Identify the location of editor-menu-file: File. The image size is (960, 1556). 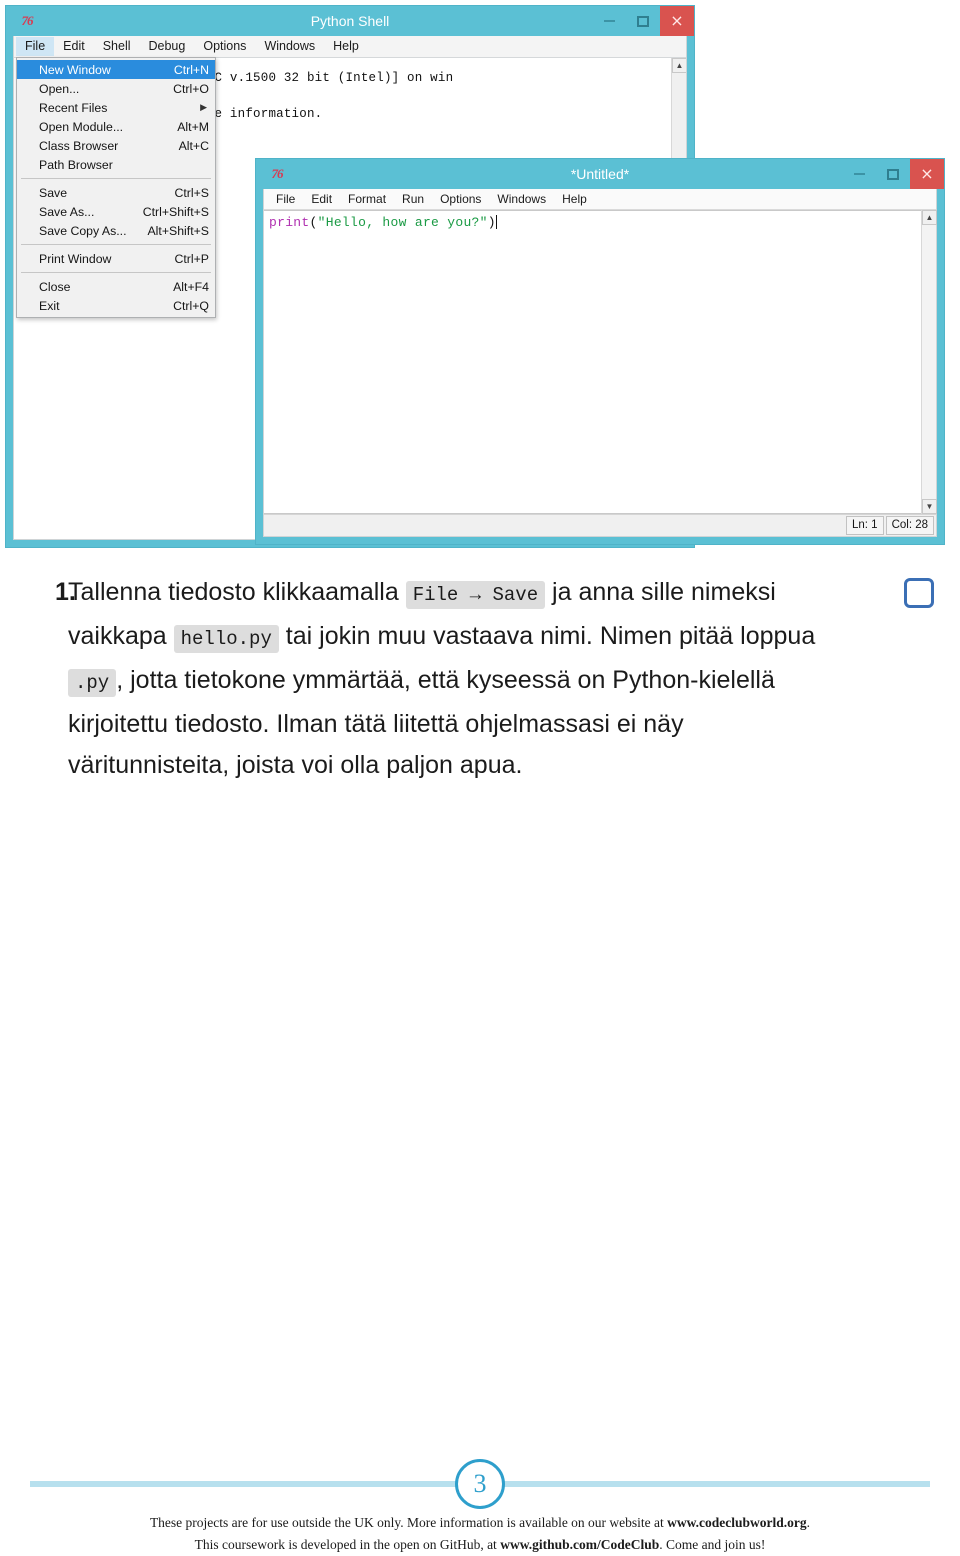
(285, 199).